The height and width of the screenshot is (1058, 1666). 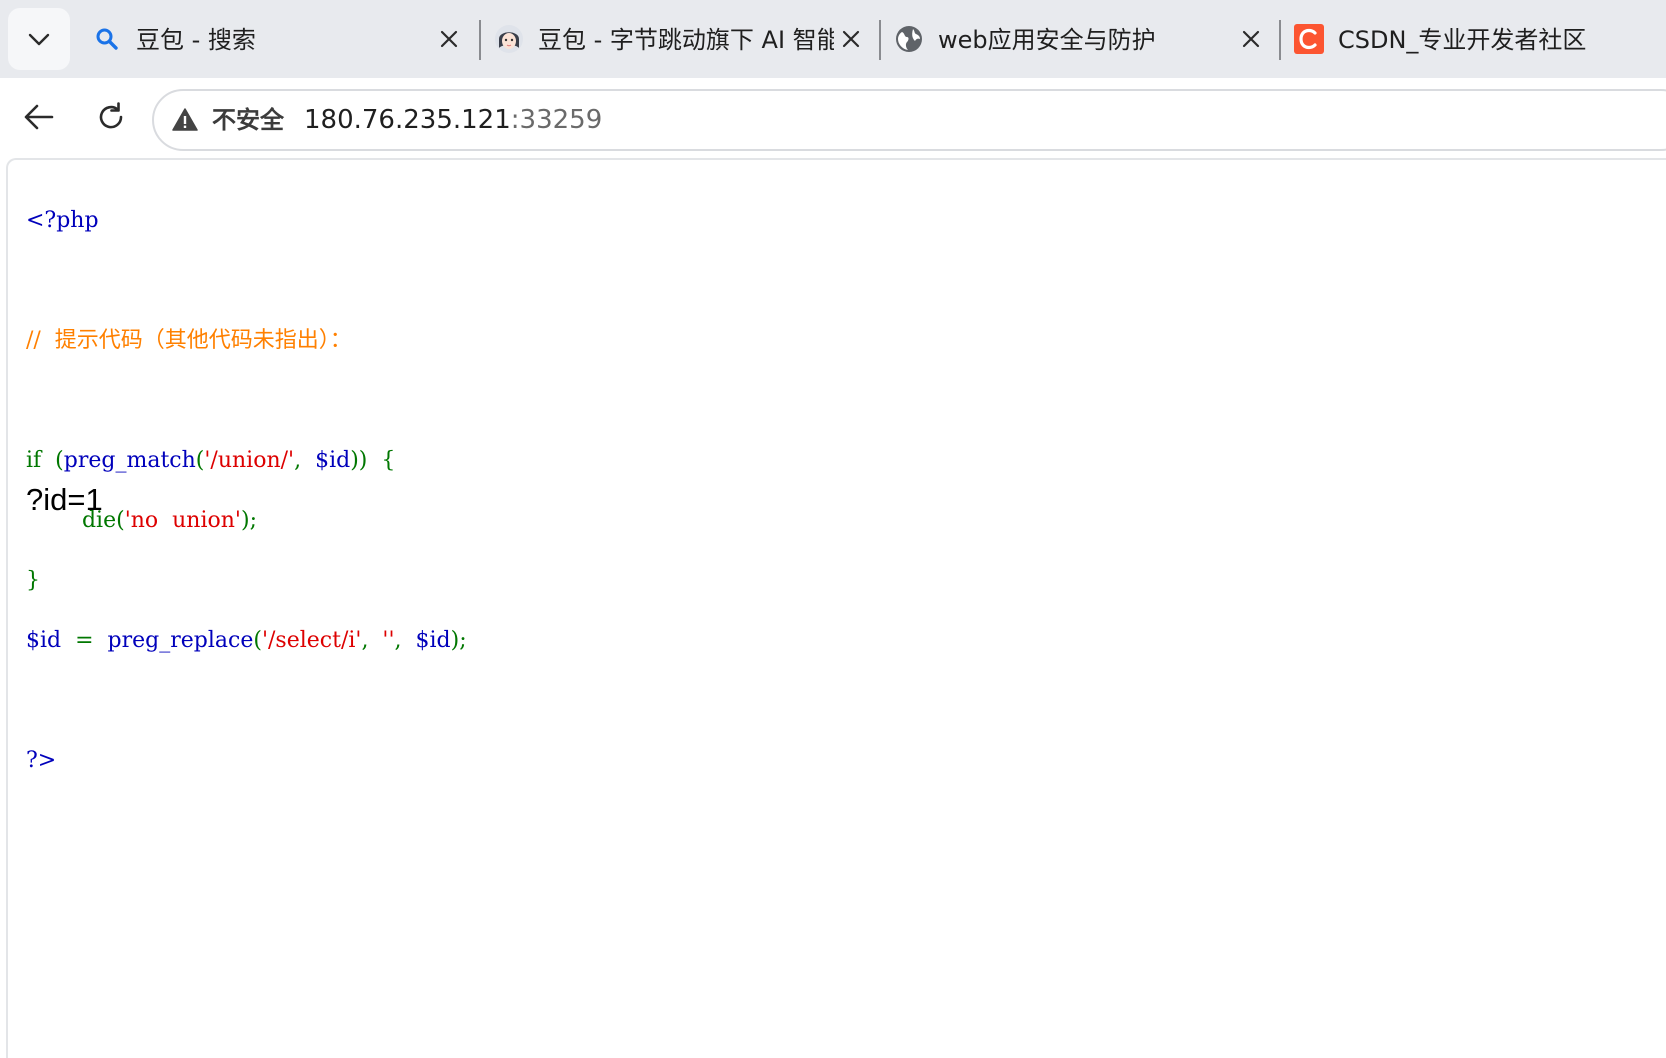 What do you see at coordinates (282, 39) in the screenshot?
I see `tab-doubao-search: 豆包 - 搜索` at bounding box center [282, 39].